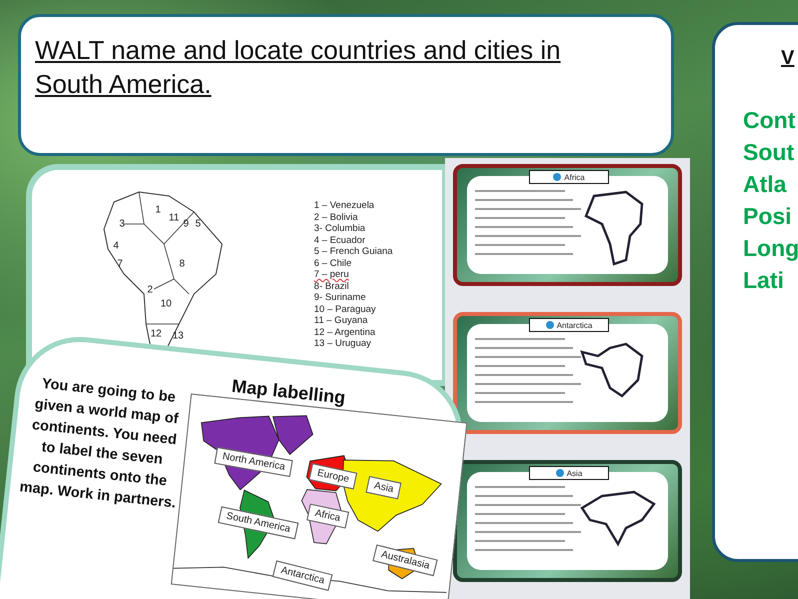  Describe the element at coordinates (345, 309) in the screenshot. I see `country-key-item: 10 – Paraguay` at that location.